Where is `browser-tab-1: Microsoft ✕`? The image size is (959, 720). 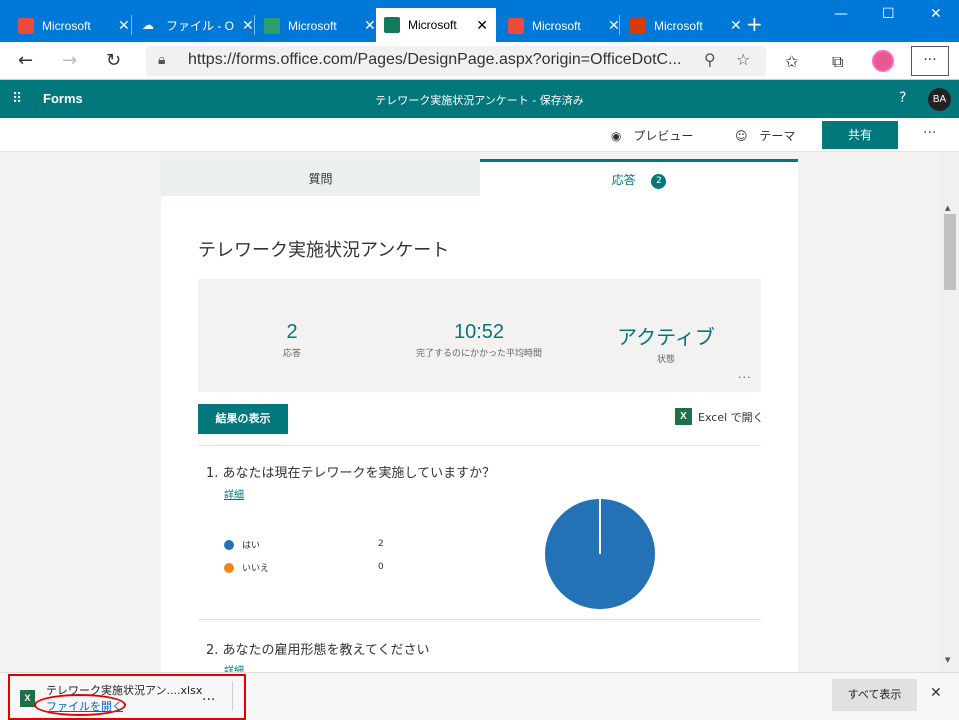
browser-tab-1: Microsoft ✕ is located at coordinates (74, 25).